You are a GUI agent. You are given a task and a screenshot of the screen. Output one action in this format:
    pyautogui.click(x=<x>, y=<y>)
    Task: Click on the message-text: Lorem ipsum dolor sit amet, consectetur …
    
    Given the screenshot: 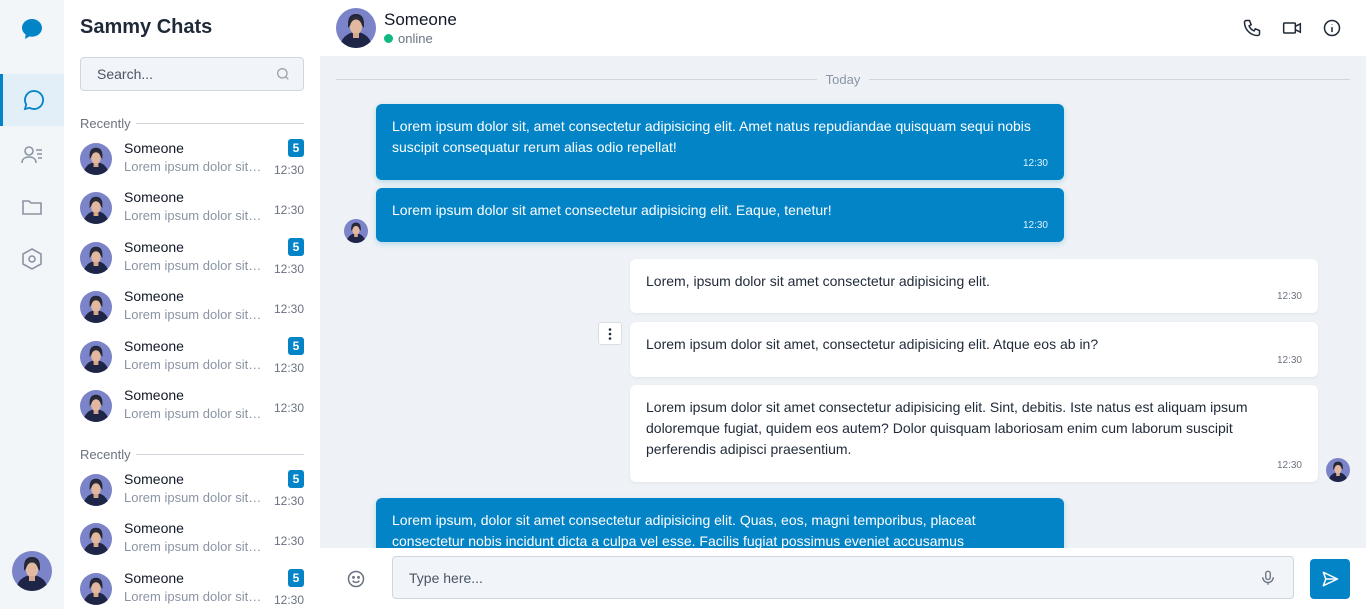 What is the action you would take?
    pyautogui.click(x=872, y=344)
    